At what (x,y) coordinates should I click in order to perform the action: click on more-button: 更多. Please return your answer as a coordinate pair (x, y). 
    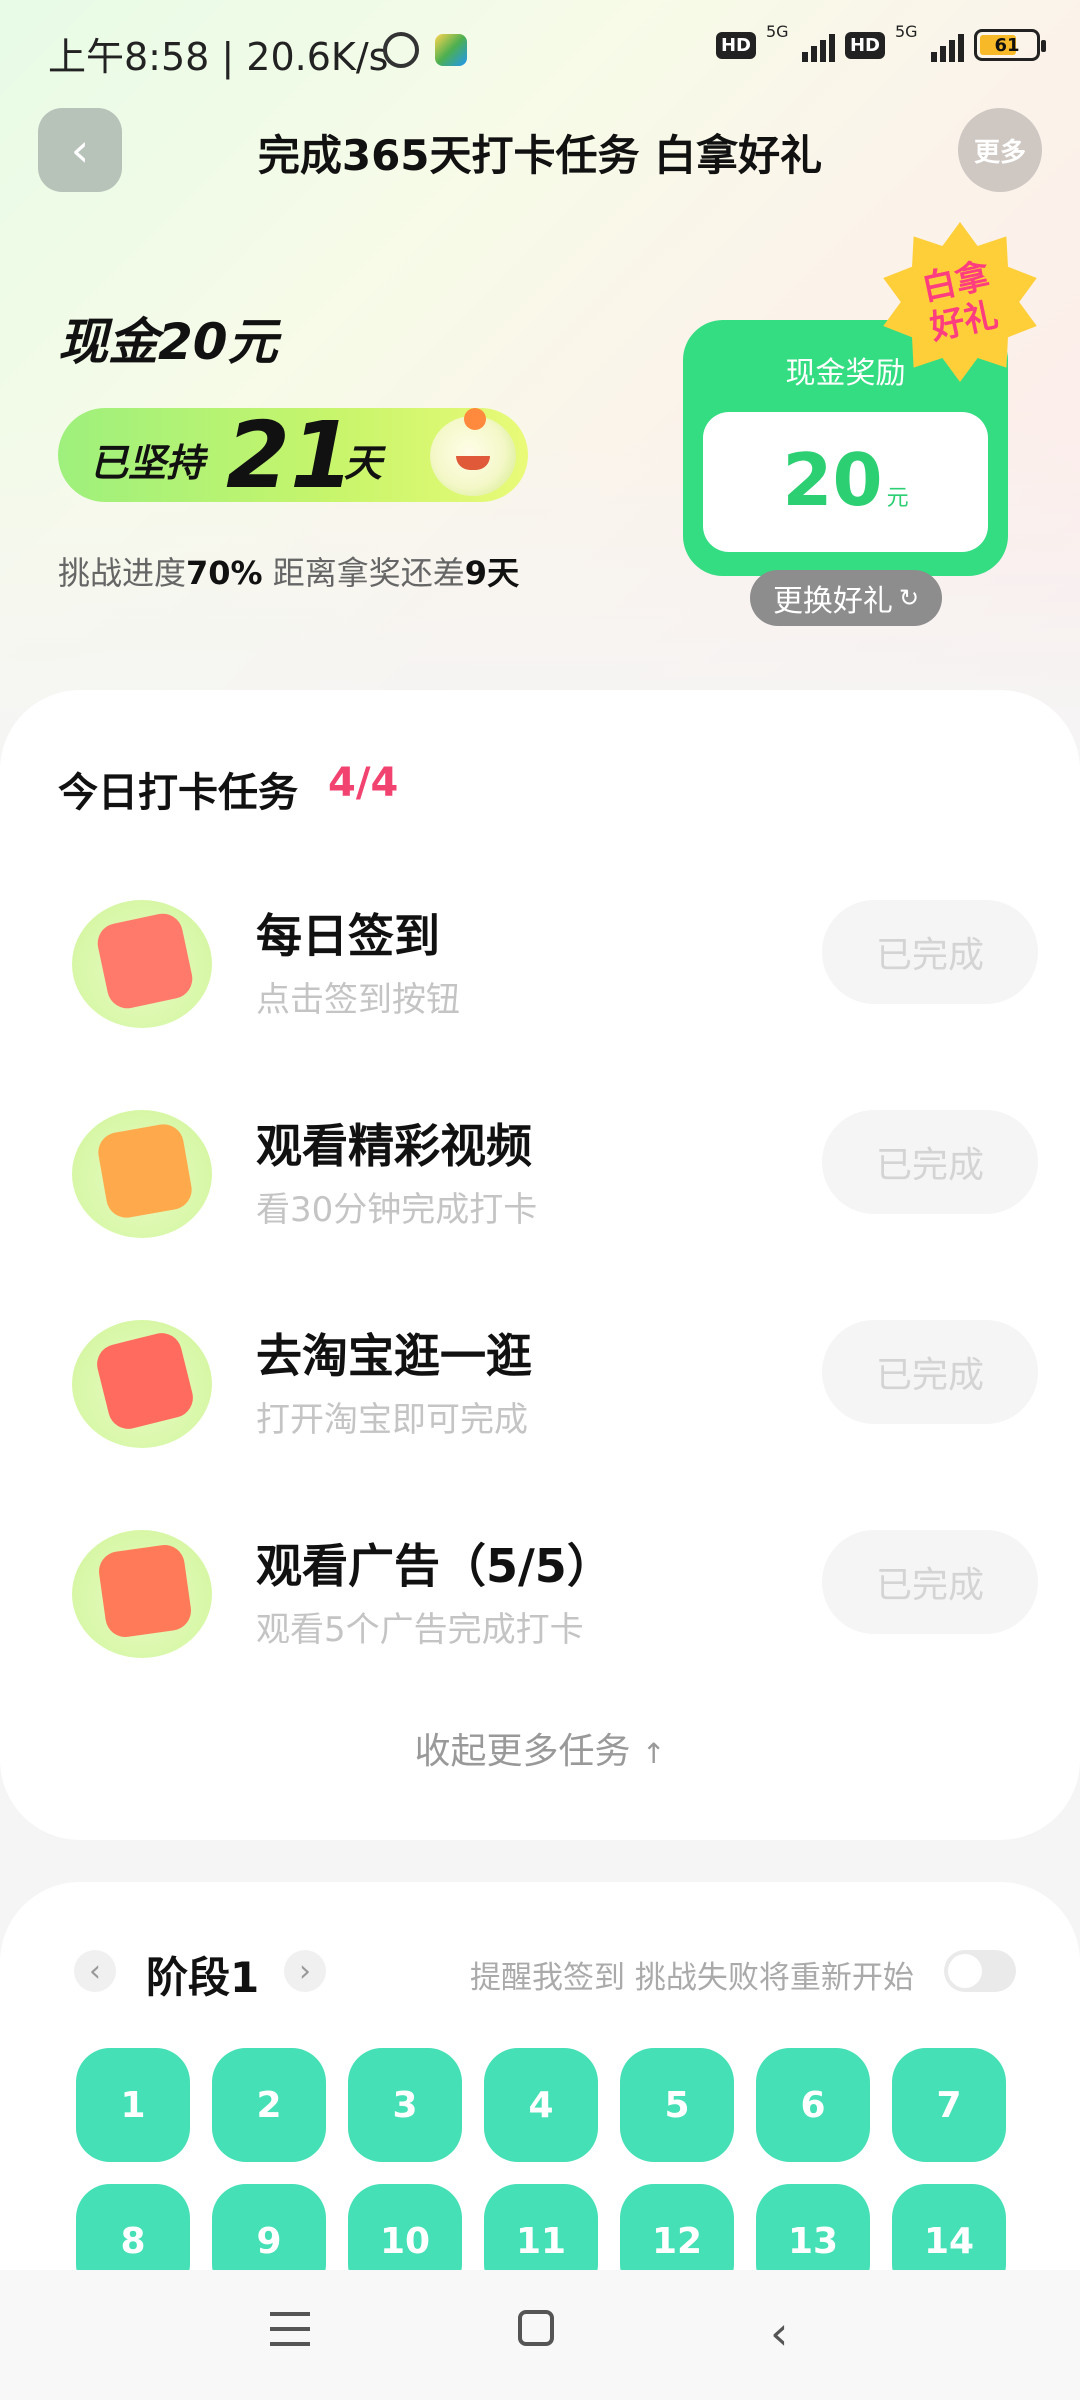
    Looking at the image, I should click on (1000, 150).